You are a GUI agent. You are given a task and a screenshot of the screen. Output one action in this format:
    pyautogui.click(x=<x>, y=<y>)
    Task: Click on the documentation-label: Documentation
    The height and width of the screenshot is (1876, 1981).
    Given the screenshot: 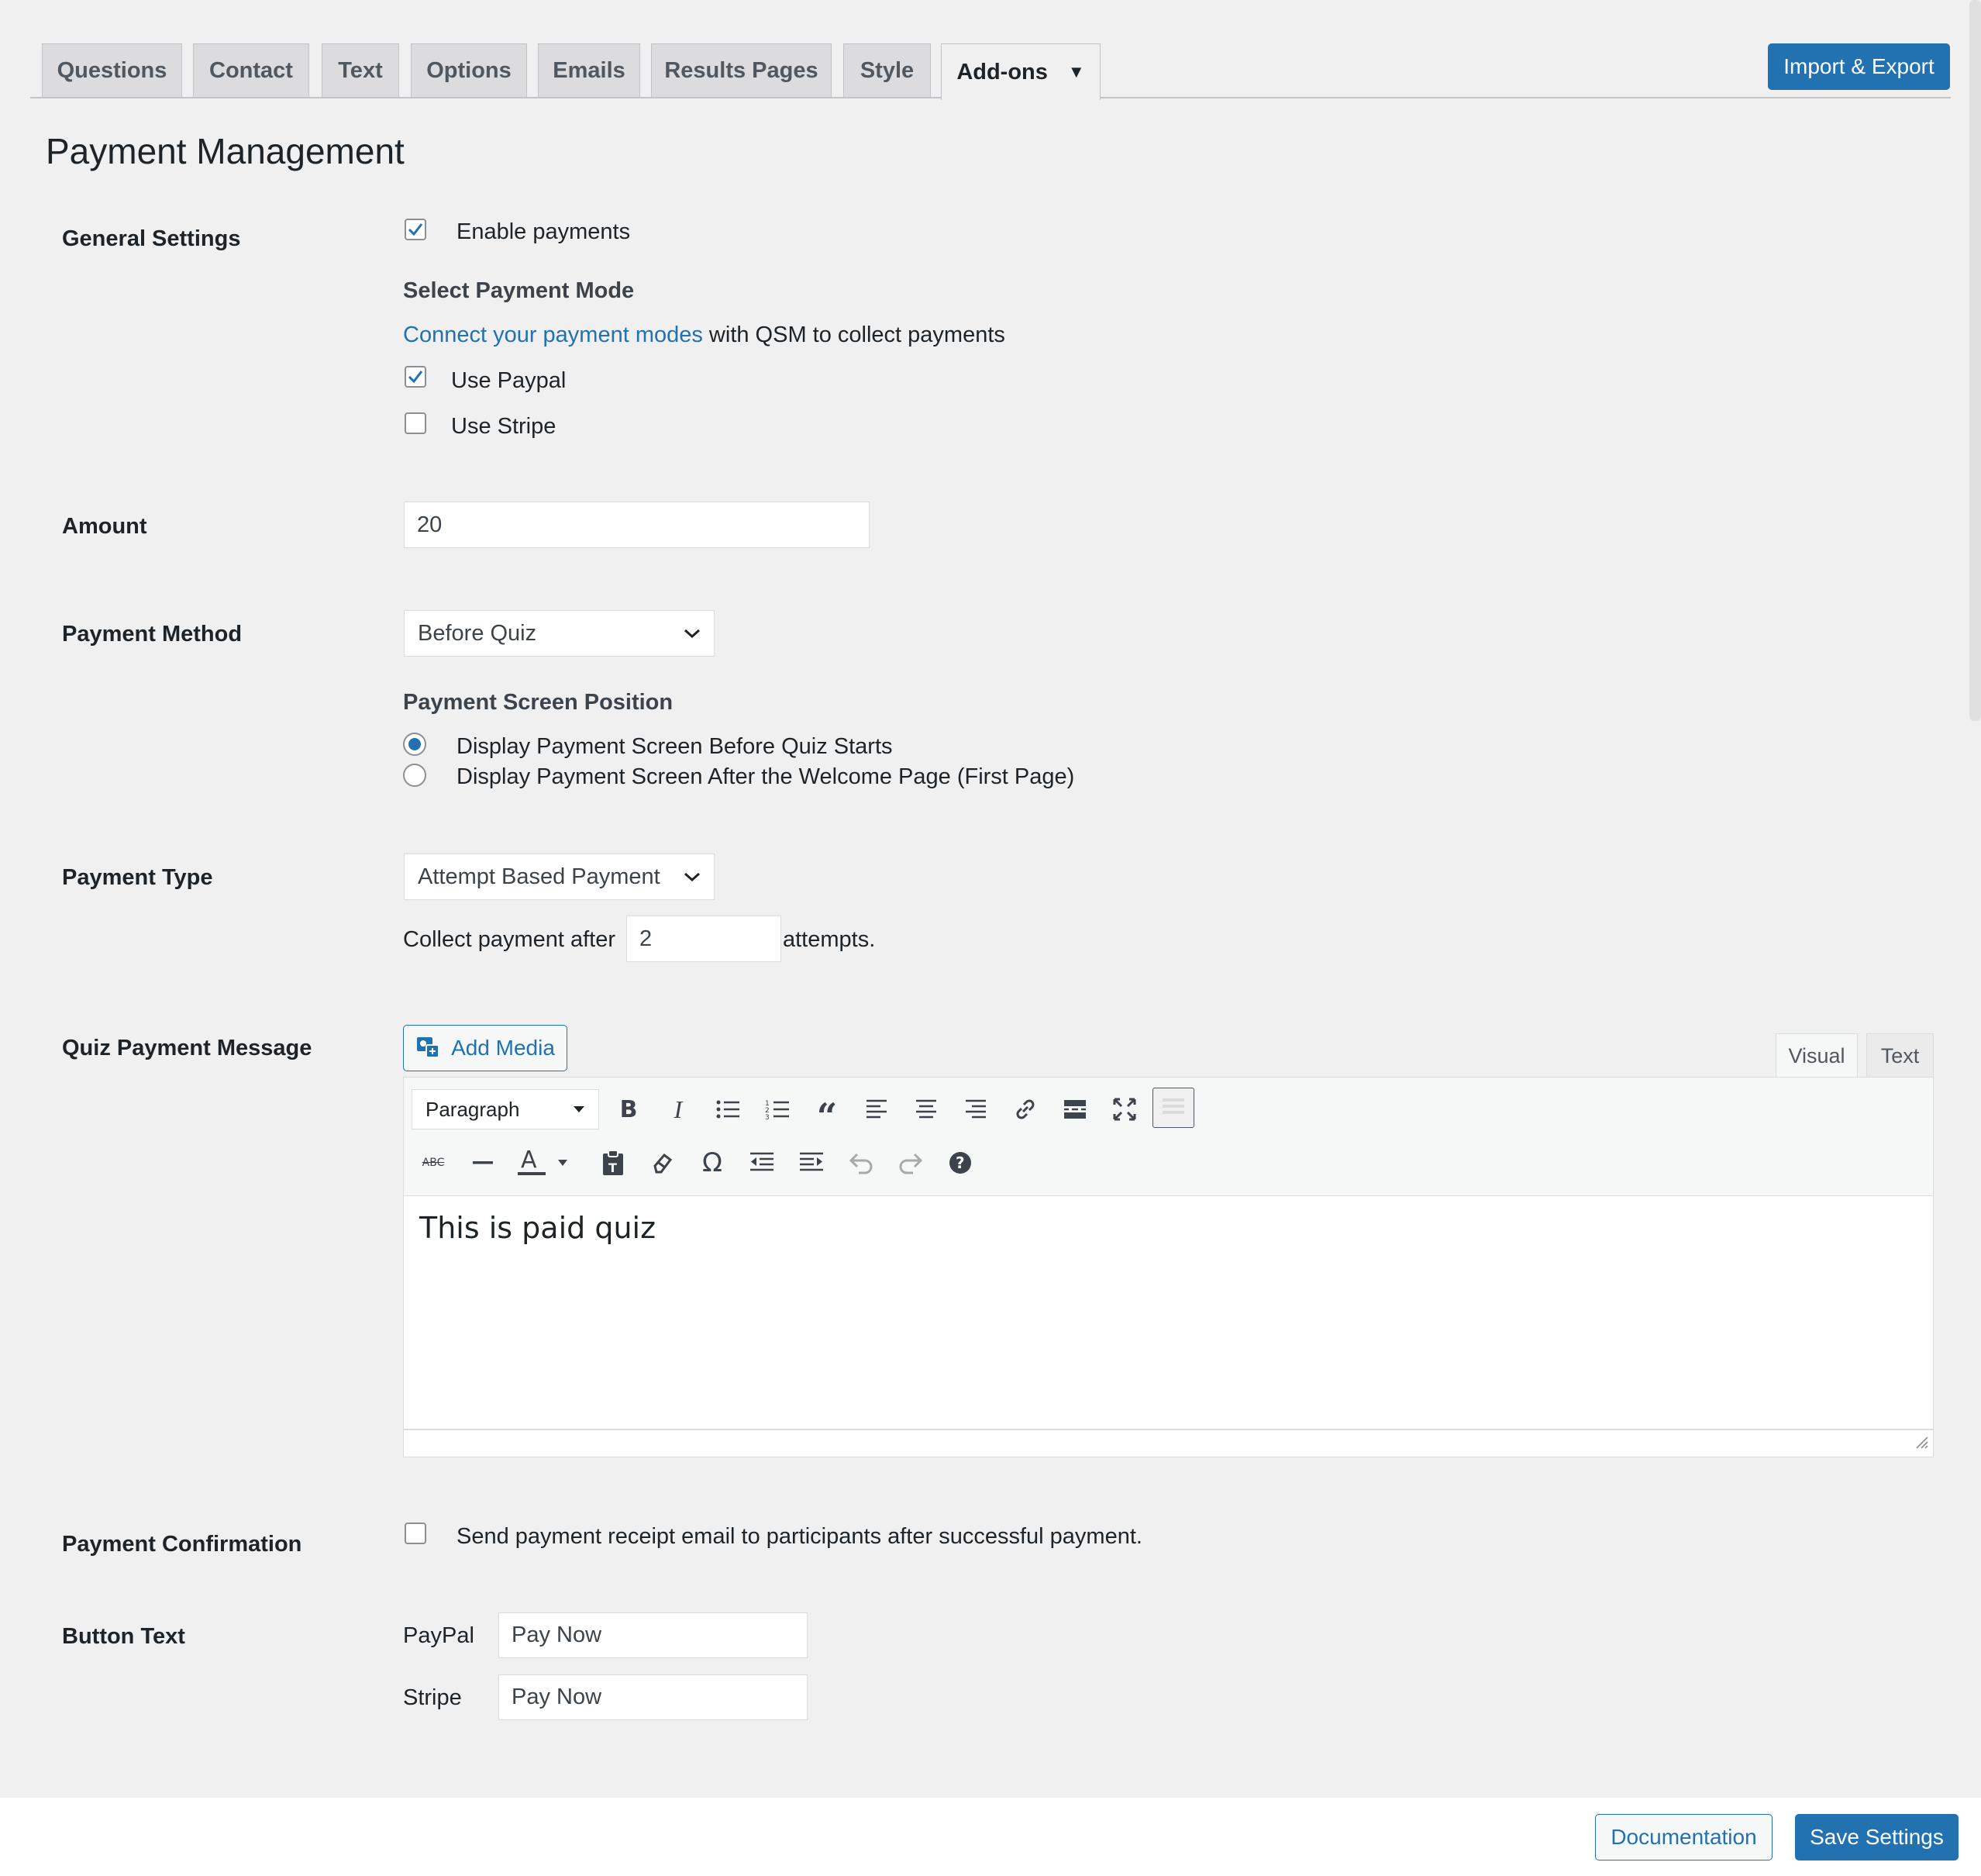 What is the action you would take?
    pyautogui.click(x=1684, y=1837)
    